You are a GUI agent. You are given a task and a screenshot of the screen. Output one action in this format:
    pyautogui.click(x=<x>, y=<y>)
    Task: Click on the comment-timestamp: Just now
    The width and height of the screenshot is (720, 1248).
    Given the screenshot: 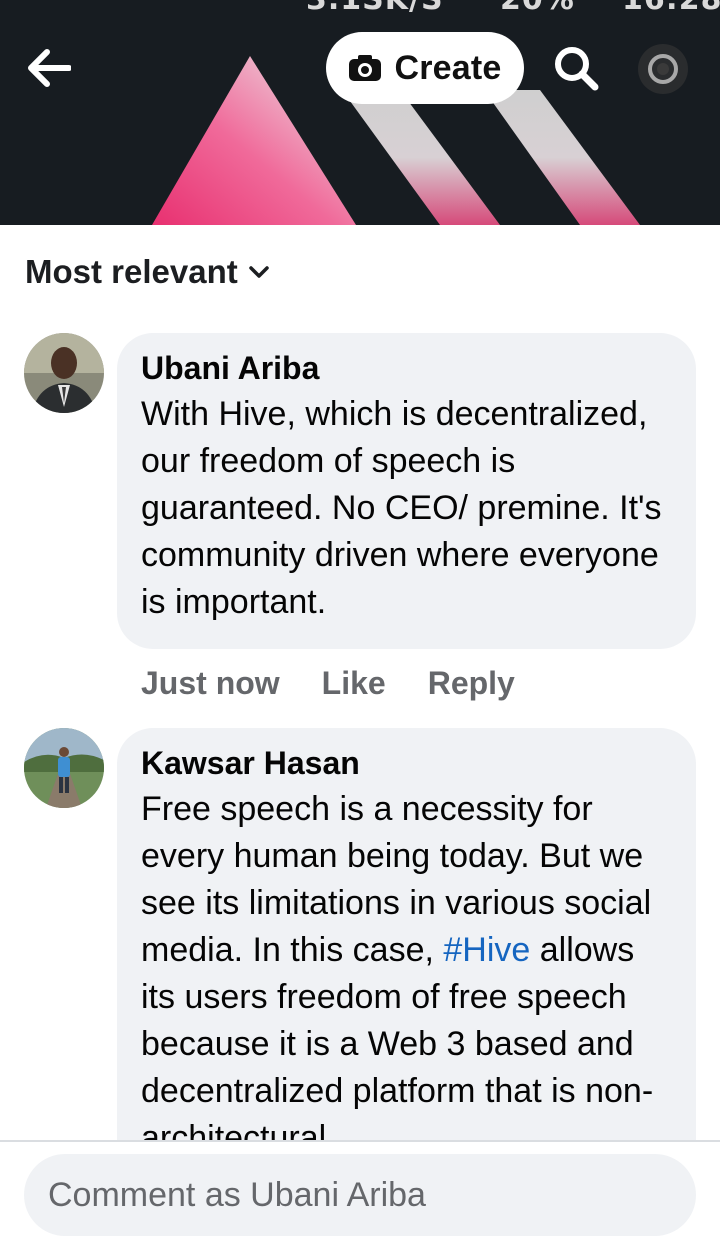 What is the action you would take?
    pyautogui.click(x=210, y=682)
    